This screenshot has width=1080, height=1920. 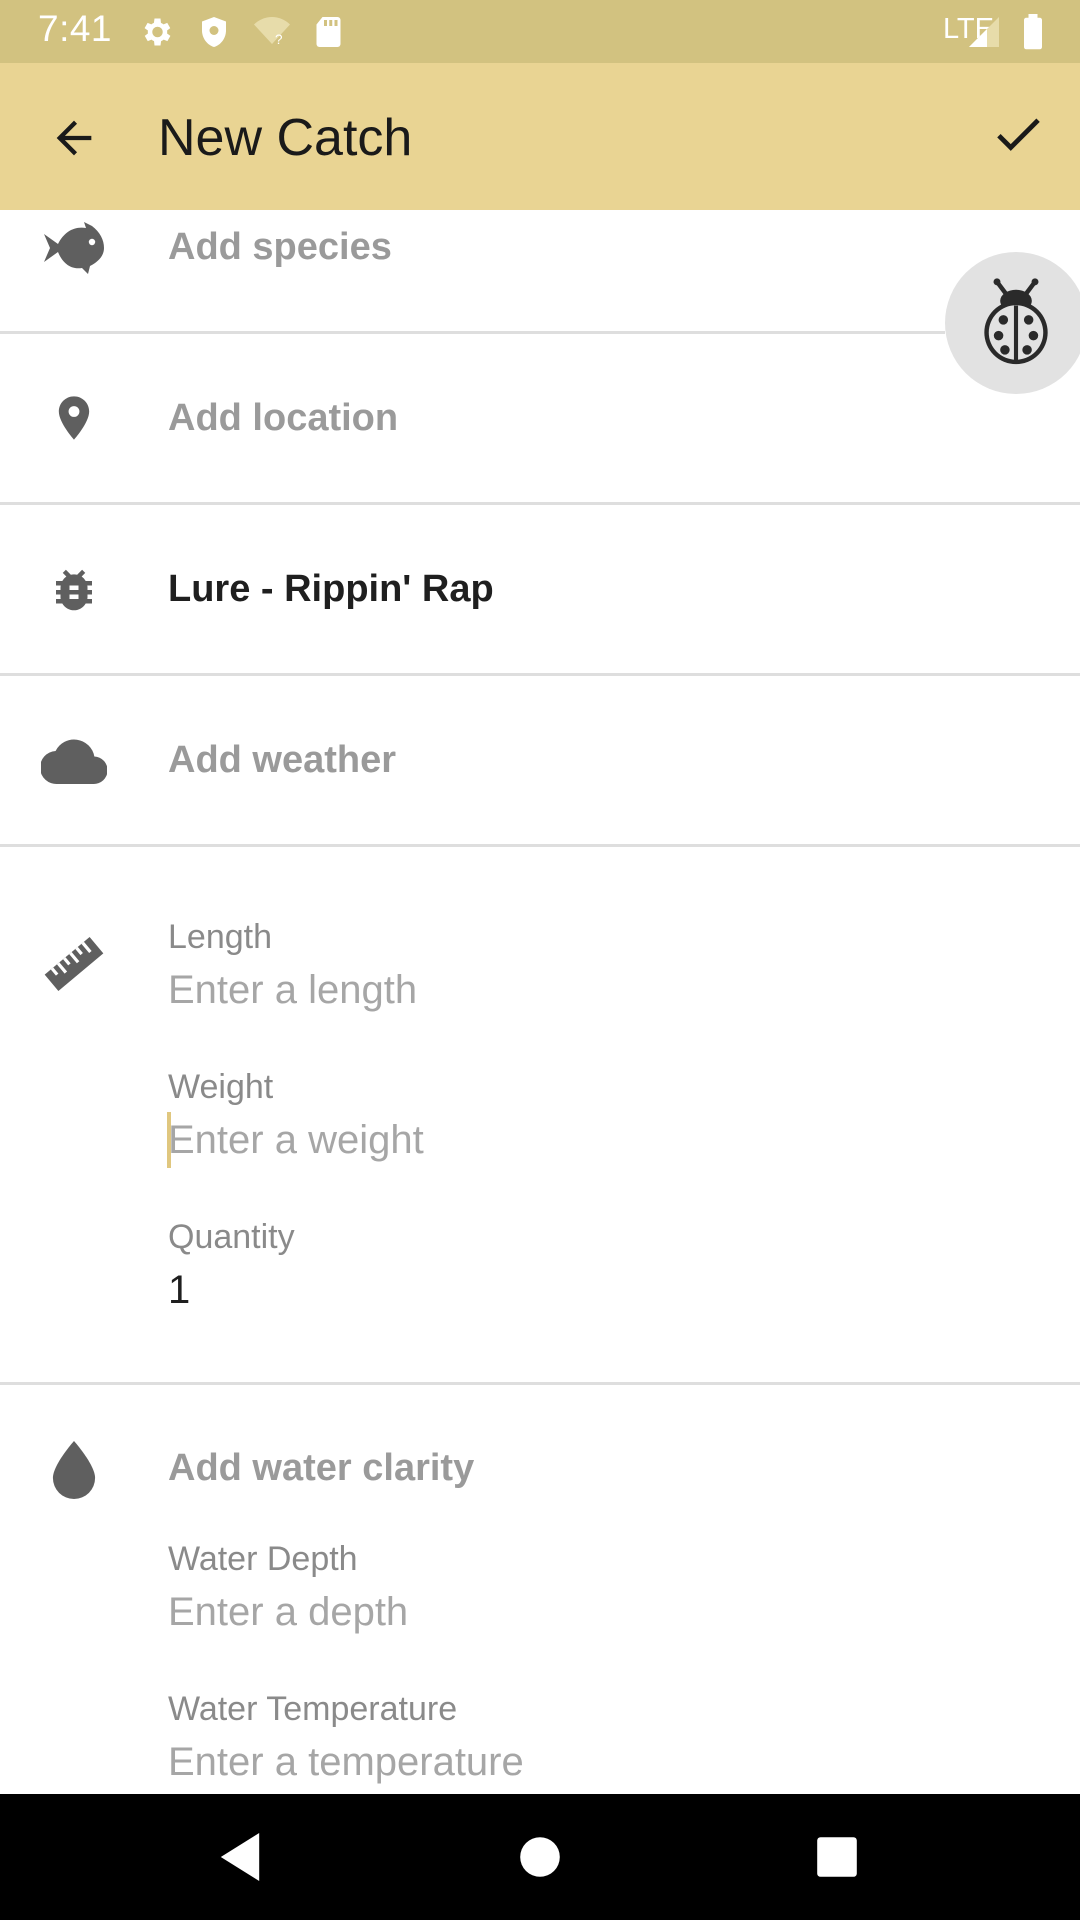 What do you see at coordinates (74, 964) in the screenshot?
I see `ruler-icon` at bounding box center [74, 964].